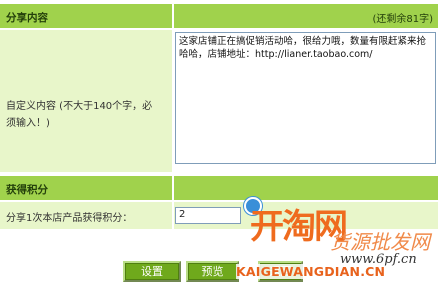 The width and height of the screenshot is (439, 286). I want to click on remaining-count: (还剩余81字), so click(402, 19).